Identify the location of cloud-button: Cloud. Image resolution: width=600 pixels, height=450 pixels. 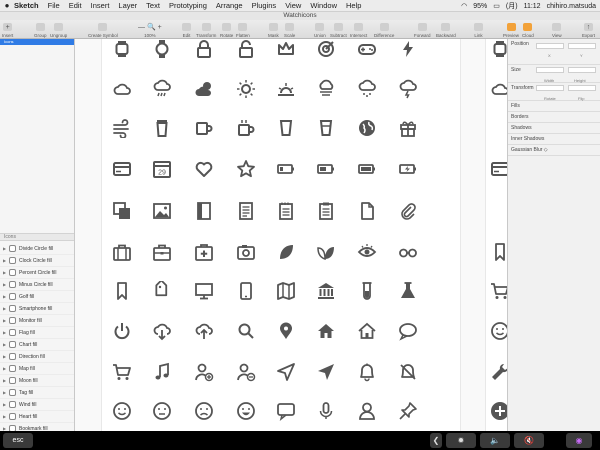
(528, 29).